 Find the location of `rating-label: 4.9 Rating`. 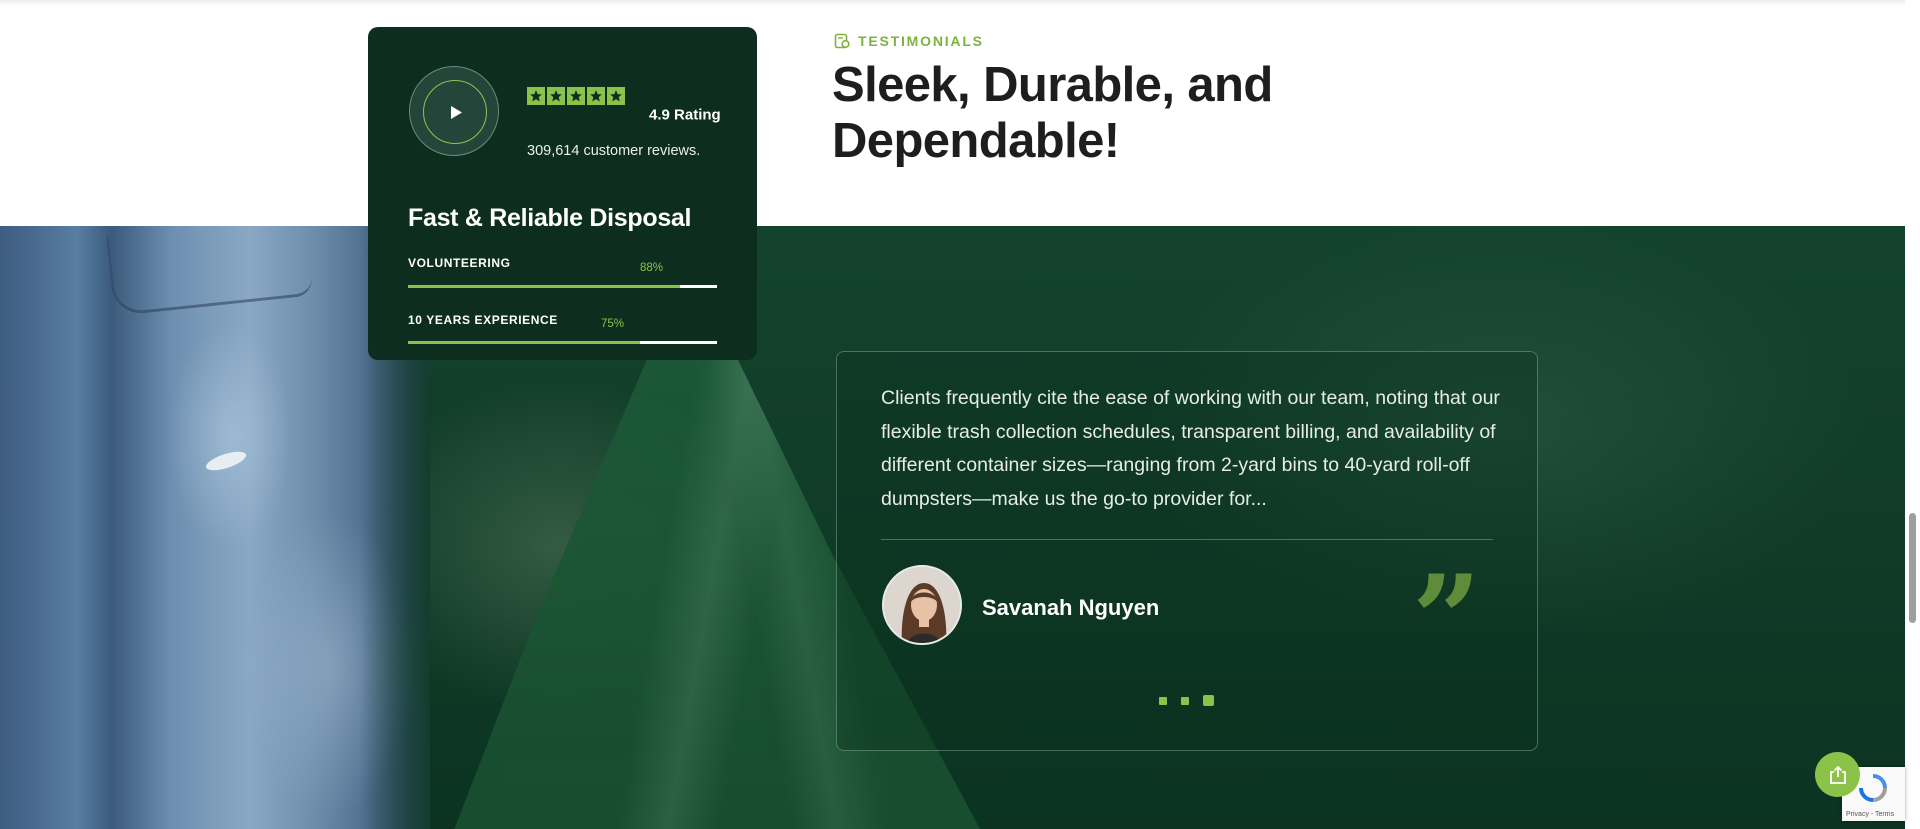

rating-label: 4.9 Rating is located at coordinates (685, 115).